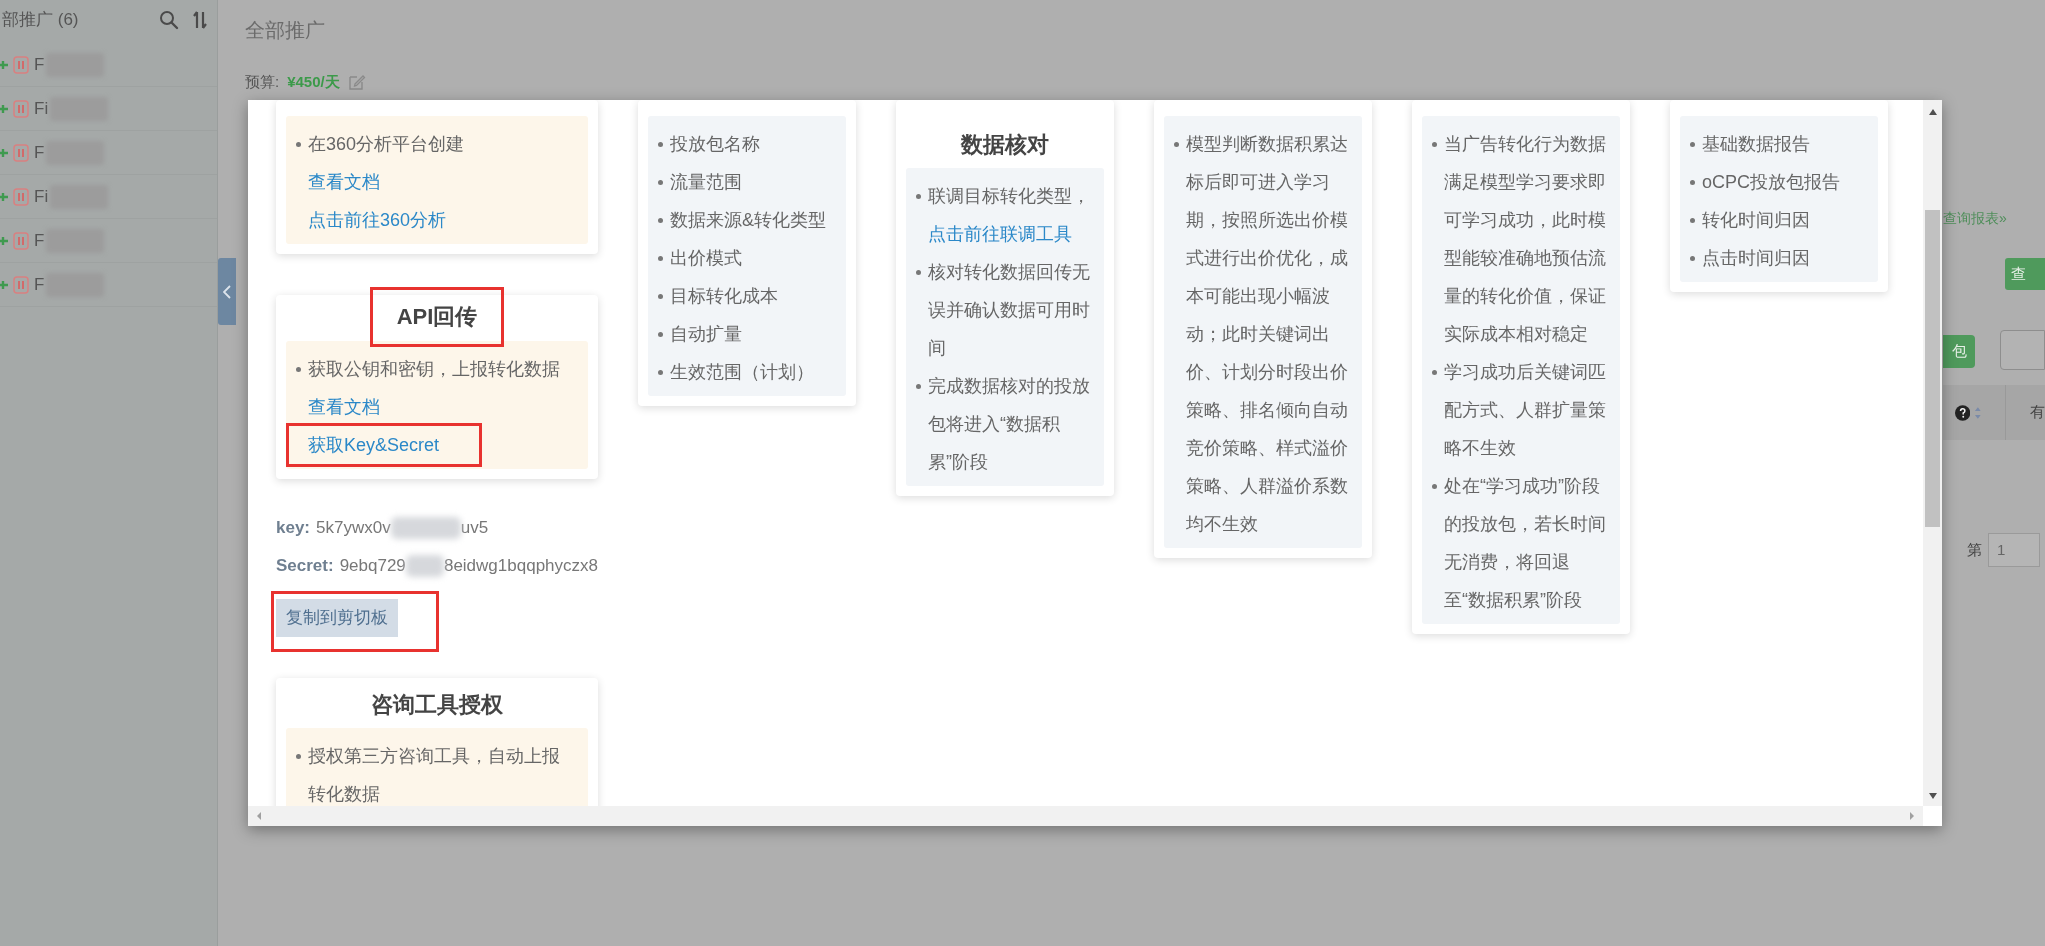  Describe the element at coordinates (200, 20) in the screenshot. I see `sort-icon` at that location.